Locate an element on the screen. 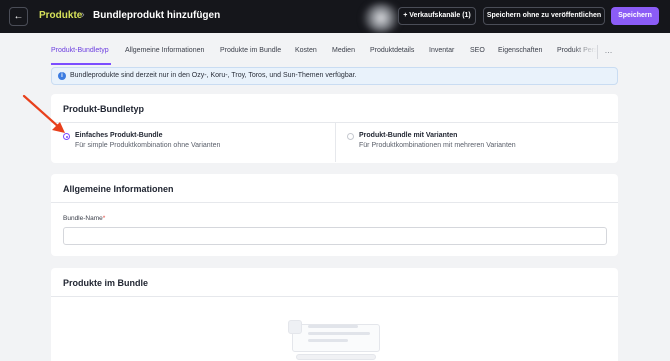 This screenshot has height=361, width=670. bundle-type-title: Produkt-Bundletyp is located at coordinates (103, 109).